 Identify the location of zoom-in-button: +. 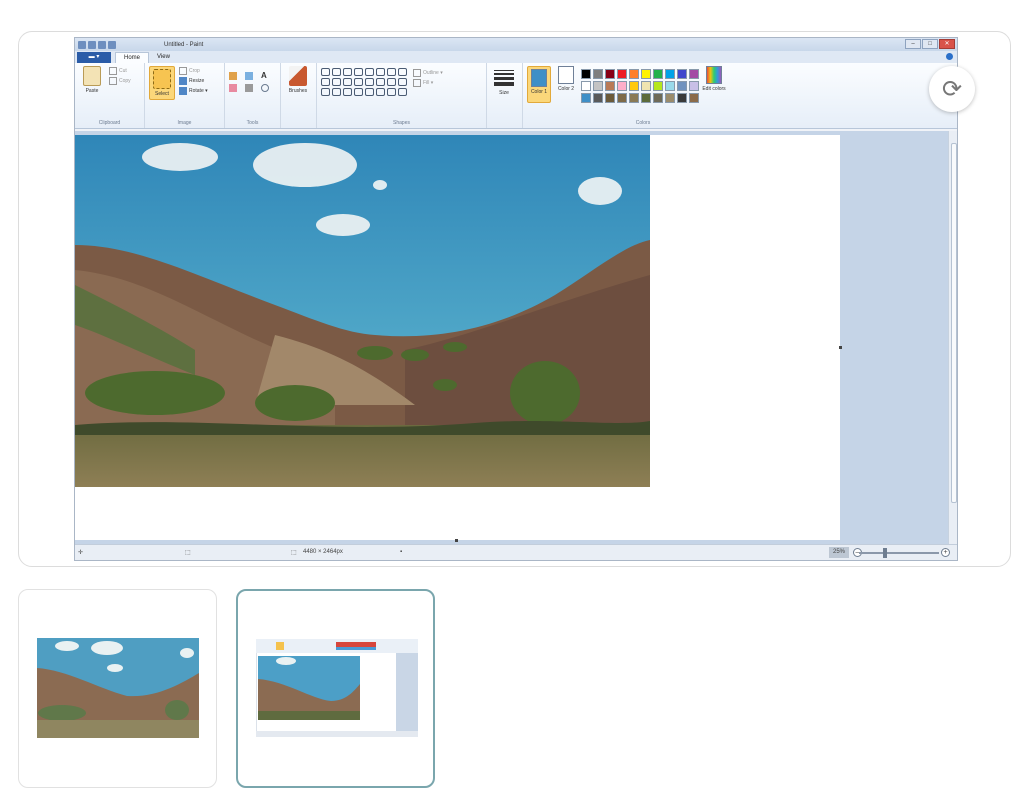
(945, 552).